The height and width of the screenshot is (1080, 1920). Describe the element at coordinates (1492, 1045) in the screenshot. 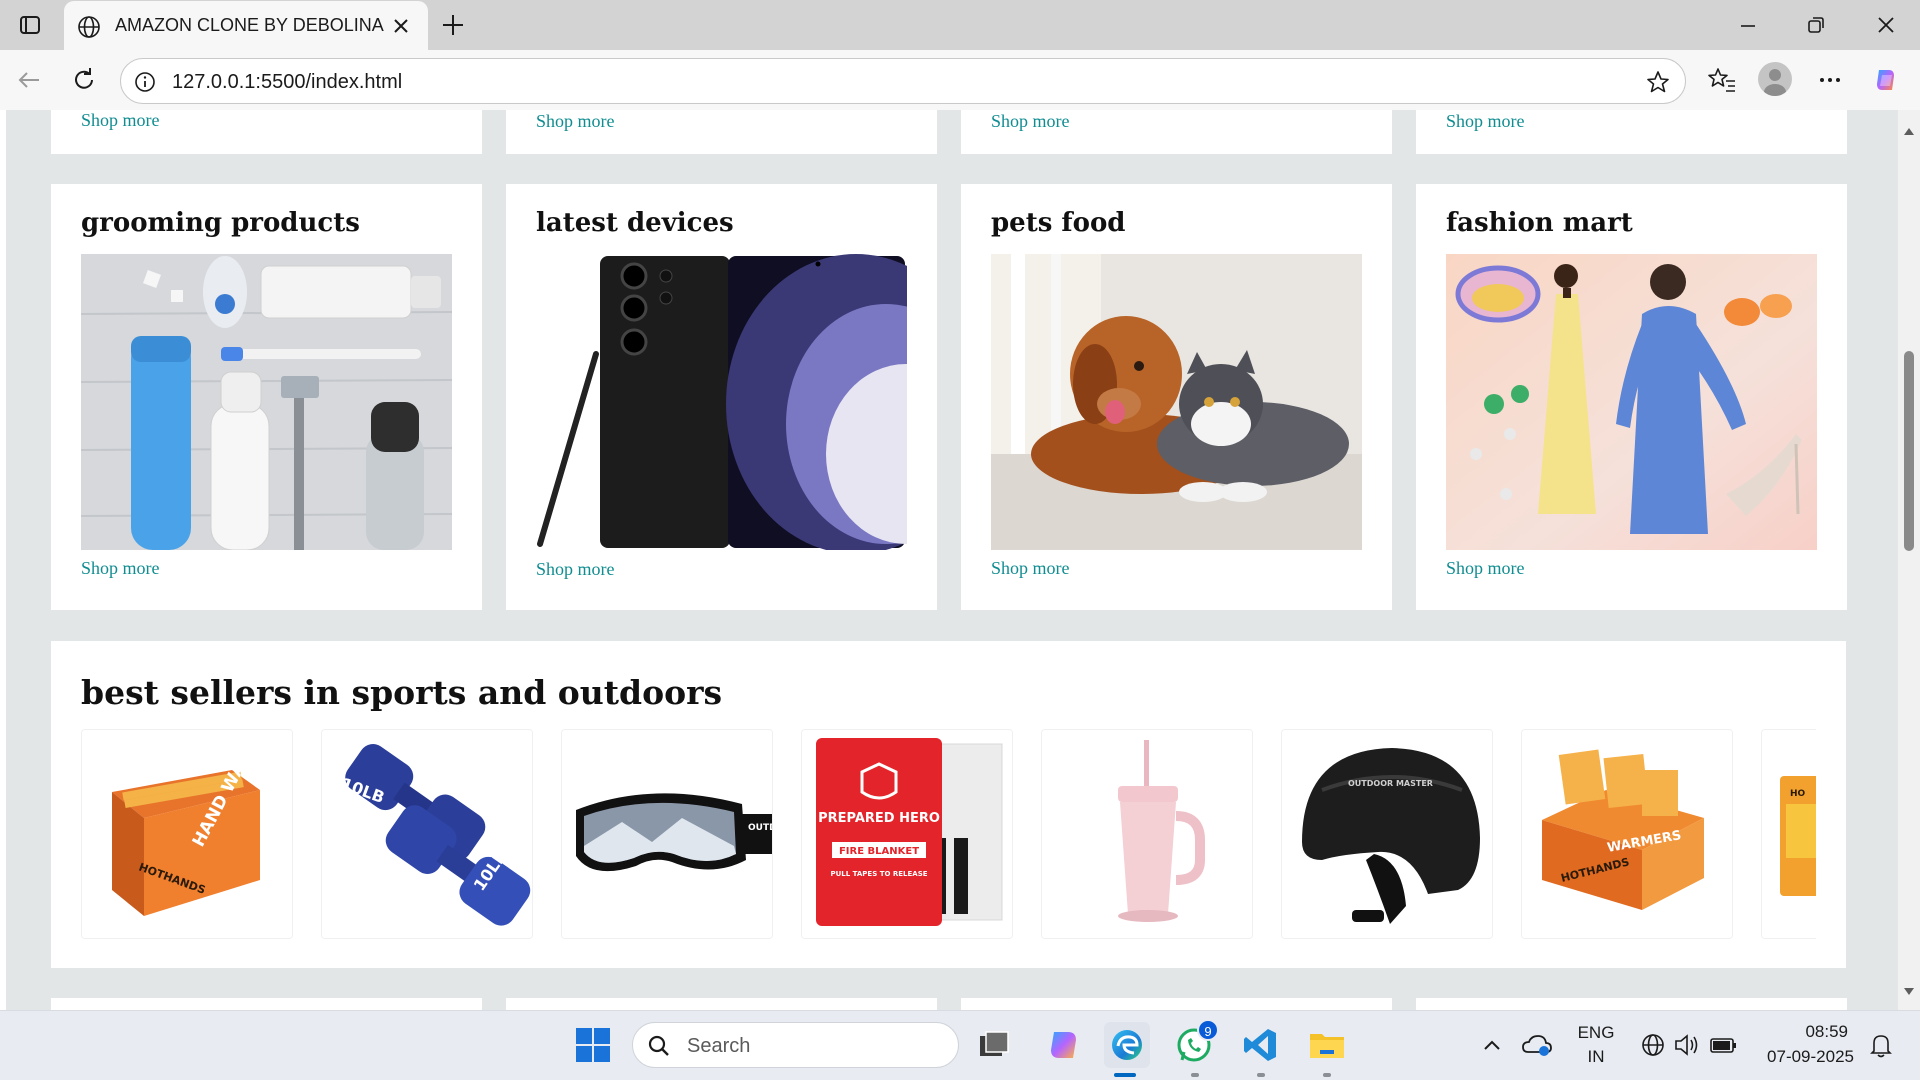

I see `show-hidden-icons-chevron` at that location.